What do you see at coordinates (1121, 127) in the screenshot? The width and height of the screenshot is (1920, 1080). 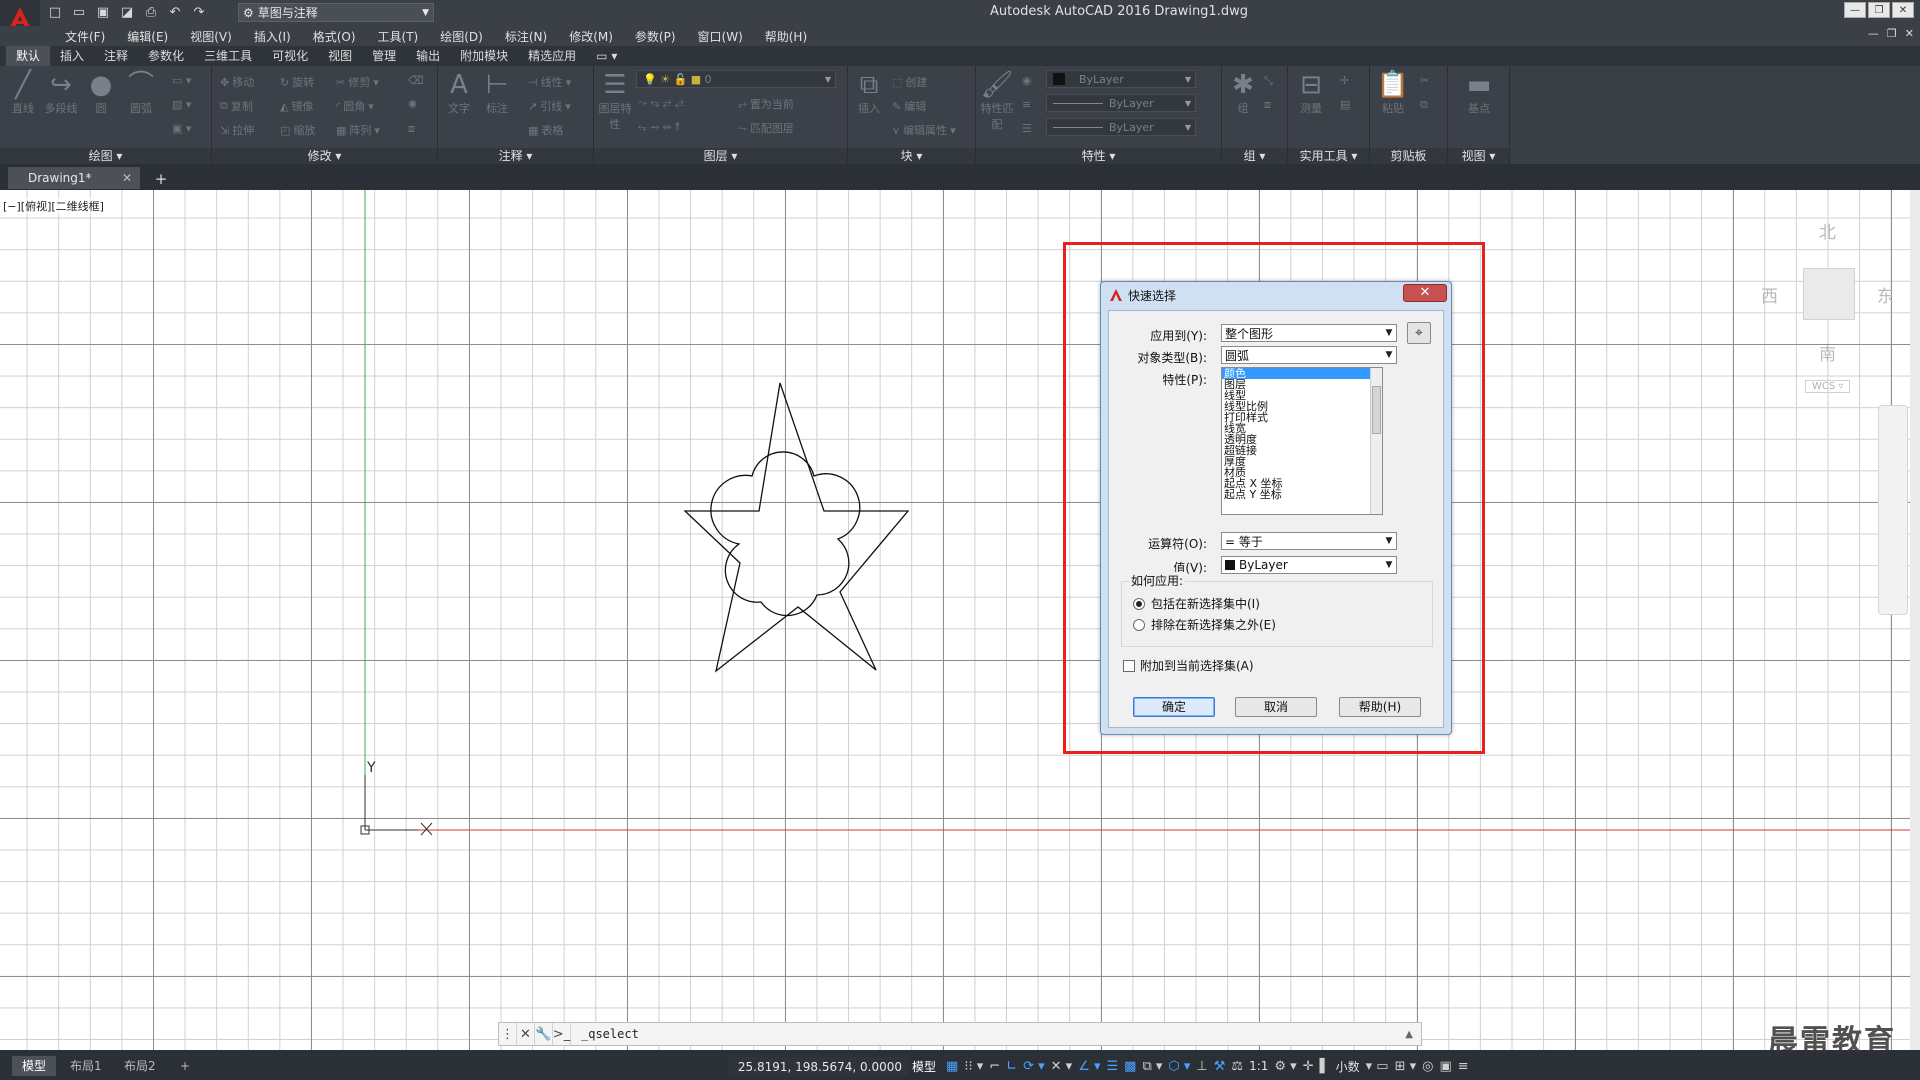 I see `lineweight-dropdown: ByLayer ▼` at bounding box center [1121, 127].